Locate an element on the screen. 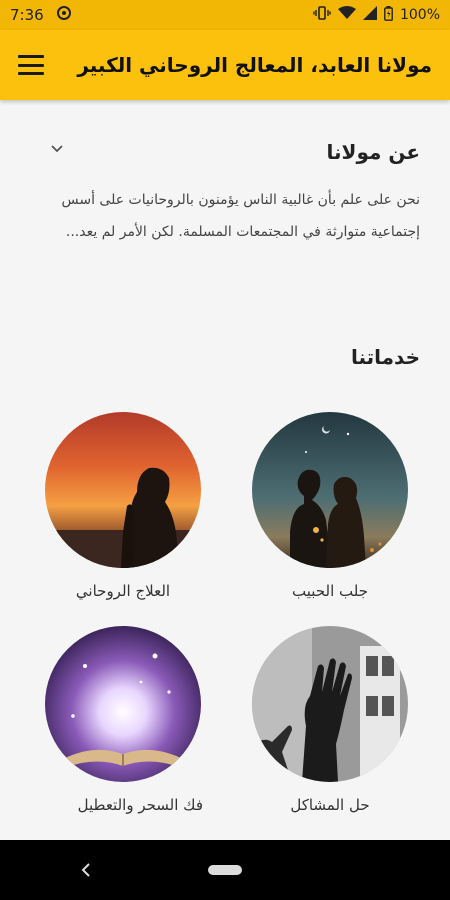 Image resolution: width=450 pixels, height=900 pixels. services-title: خدماتنا is located at coordinates (385, 357).